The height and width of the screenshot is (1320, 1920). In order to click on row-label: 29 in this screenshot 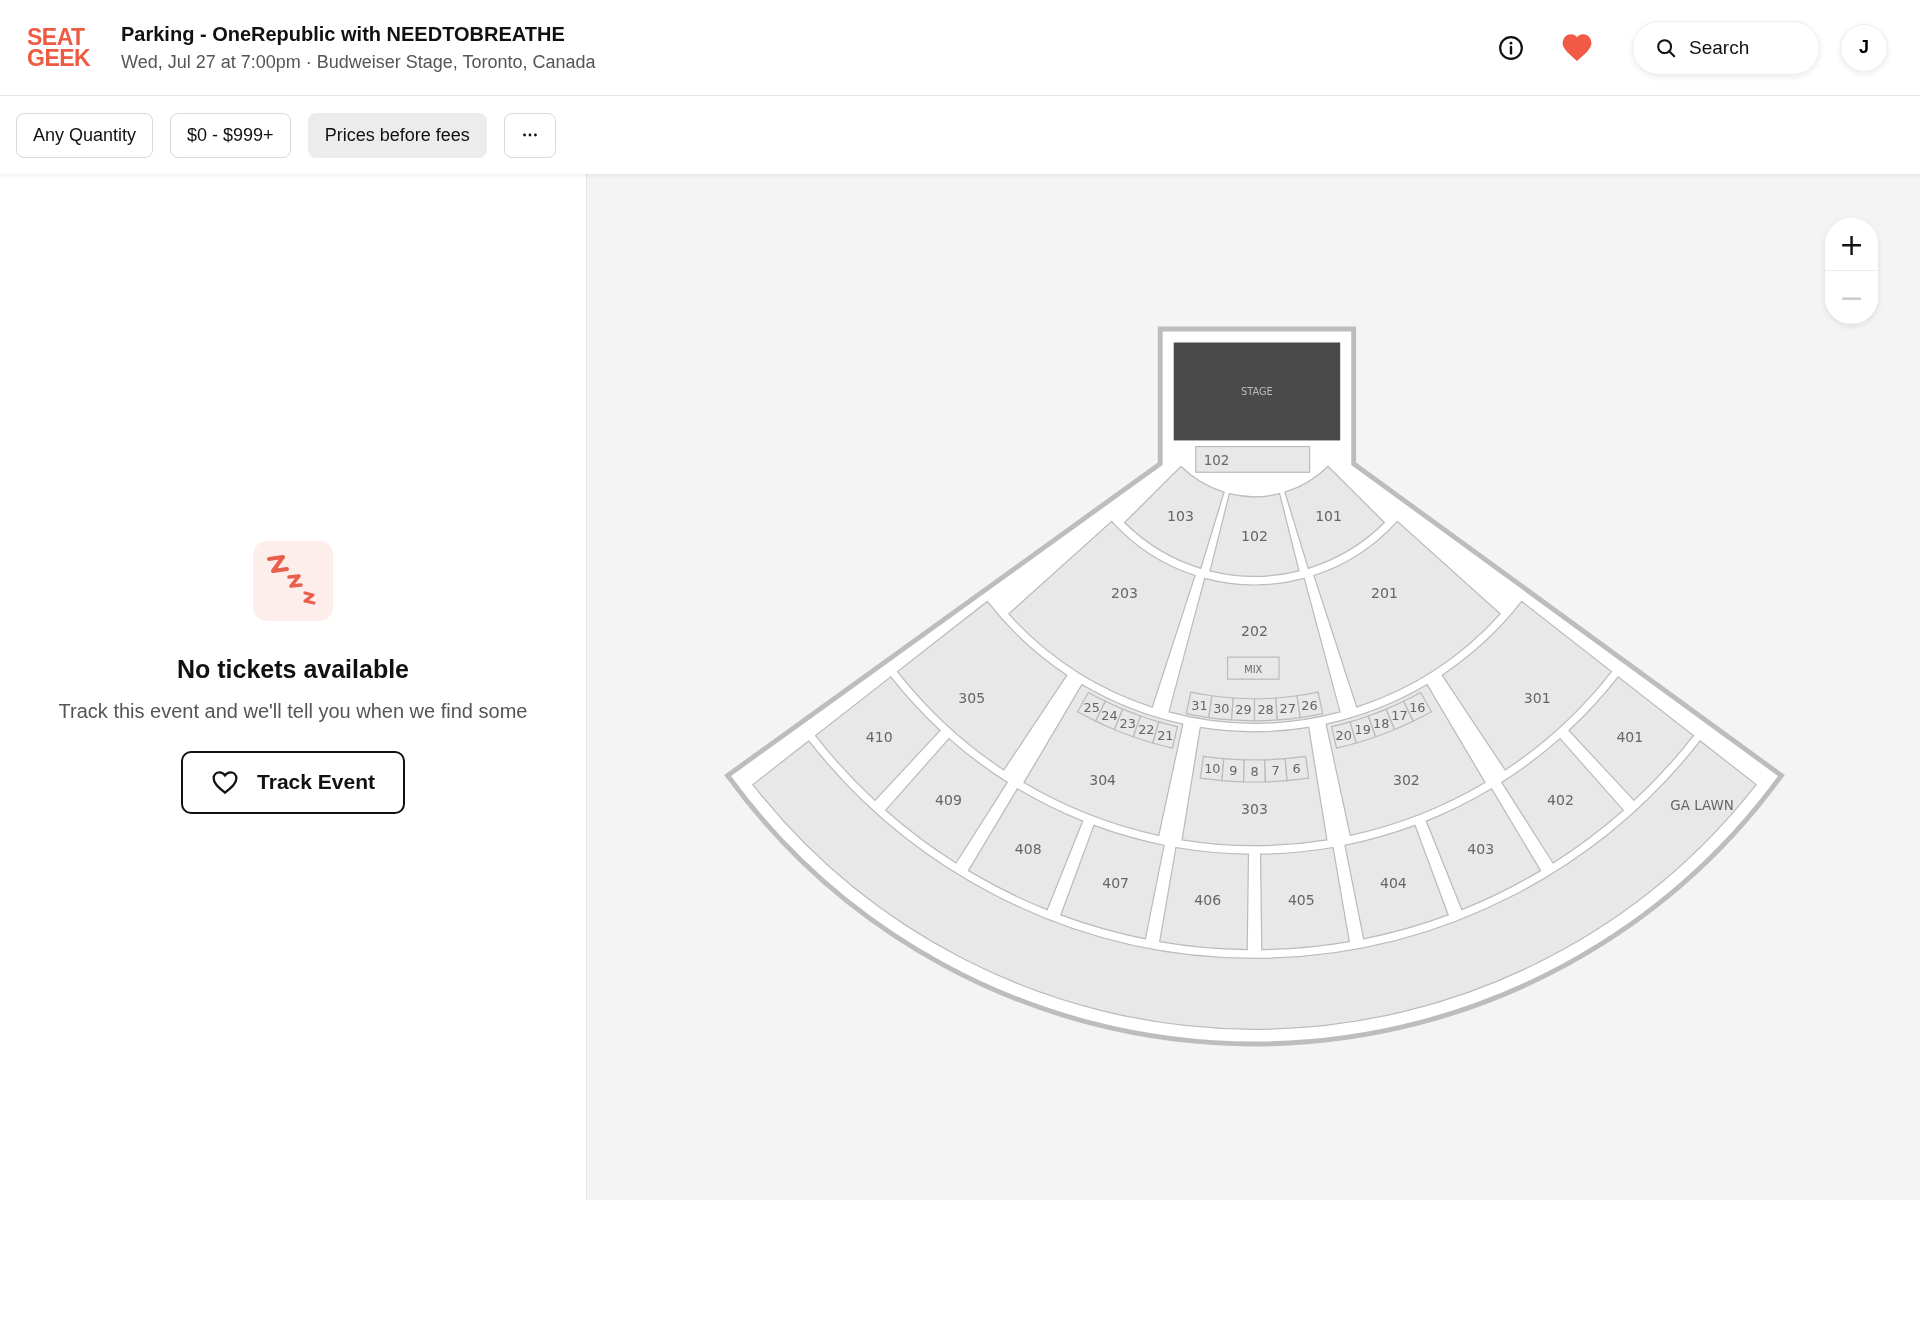, I will do `click(1243, 710)`.